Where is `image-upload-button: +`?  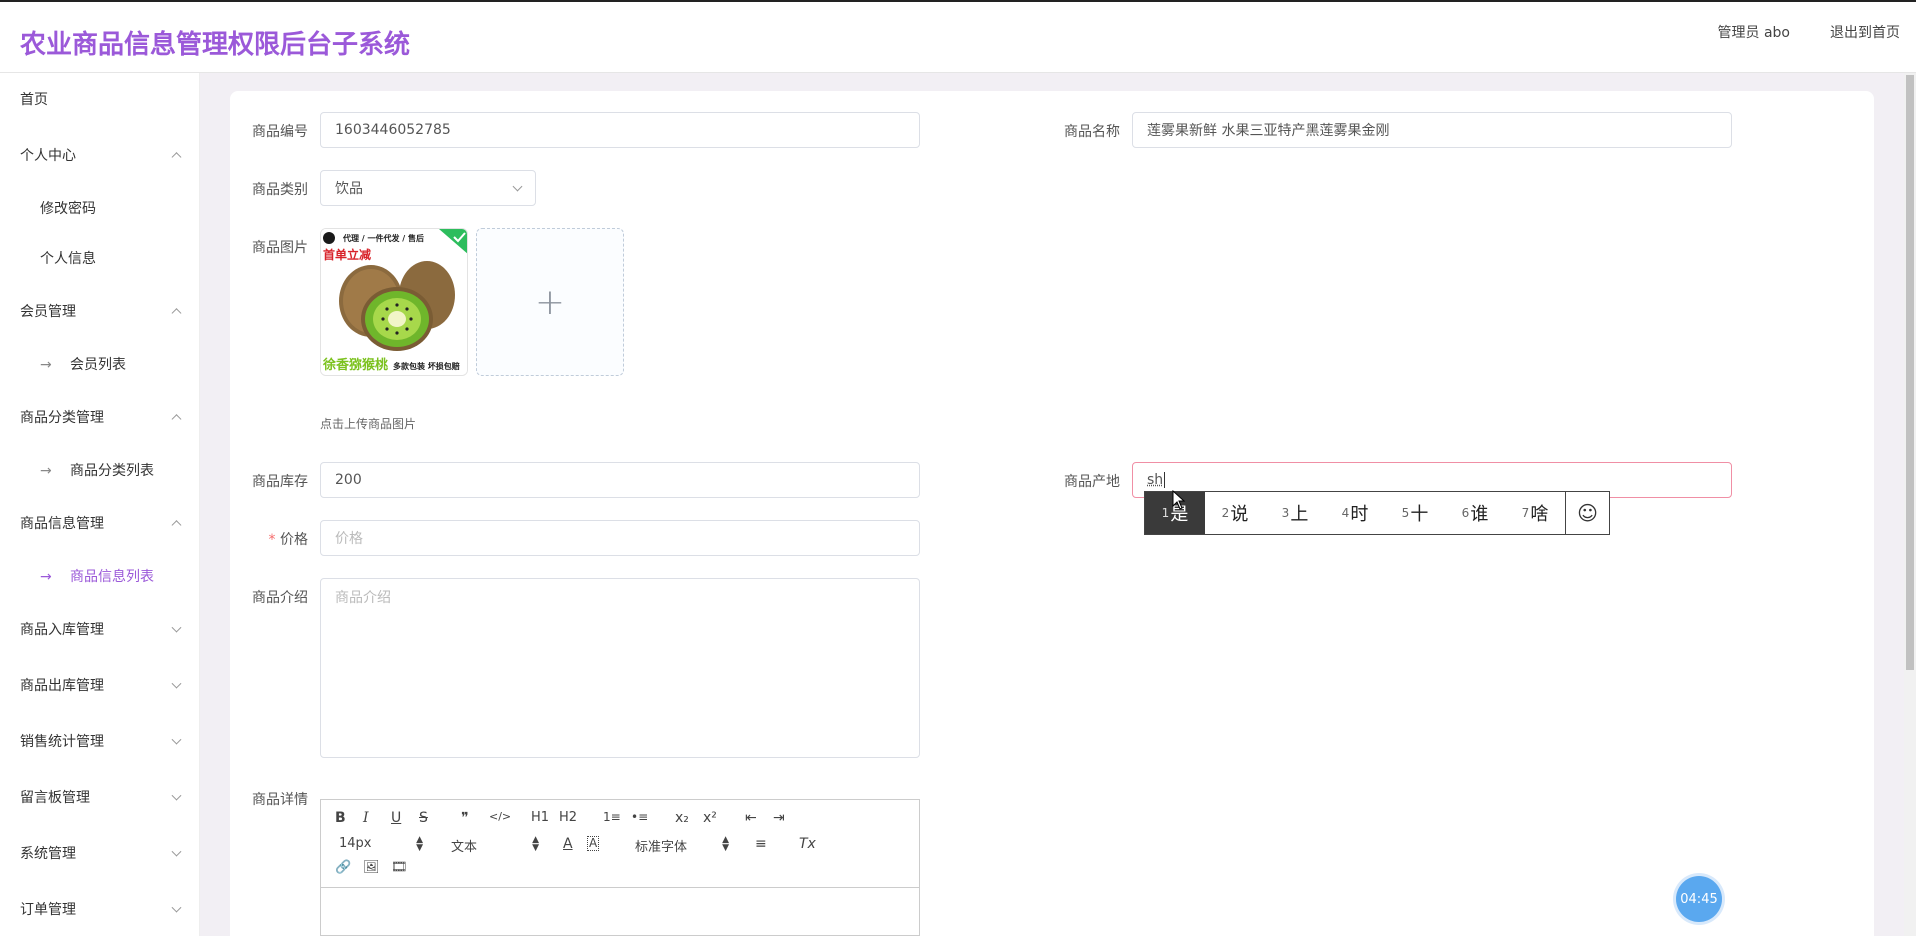 image-upload-button: + is located at coordinates (550, 302).